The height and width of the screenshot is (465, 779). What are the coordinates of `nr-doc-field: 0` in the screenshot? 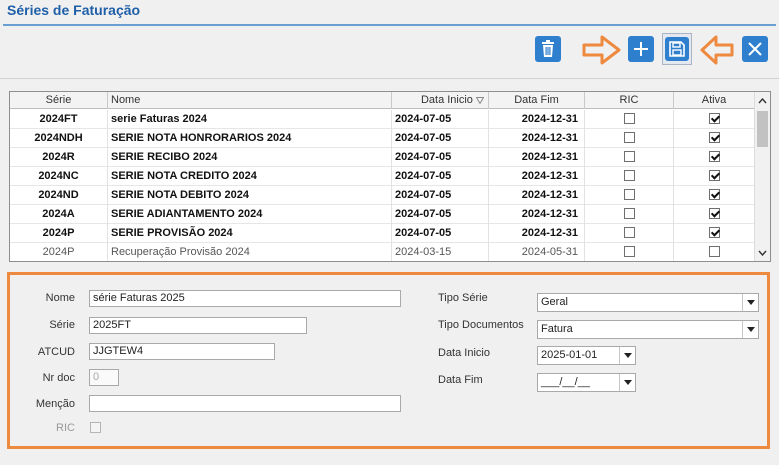 It's located at (104, 377).